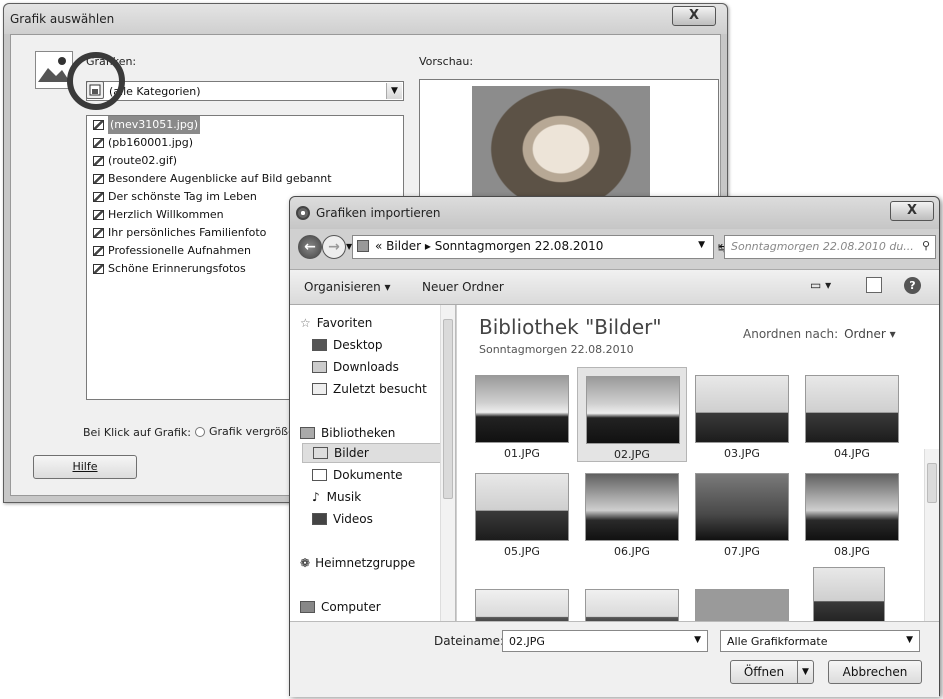 This screenshot has height=699, width=943. I want to click on file-item: 02.JPG, so click(632, 414).